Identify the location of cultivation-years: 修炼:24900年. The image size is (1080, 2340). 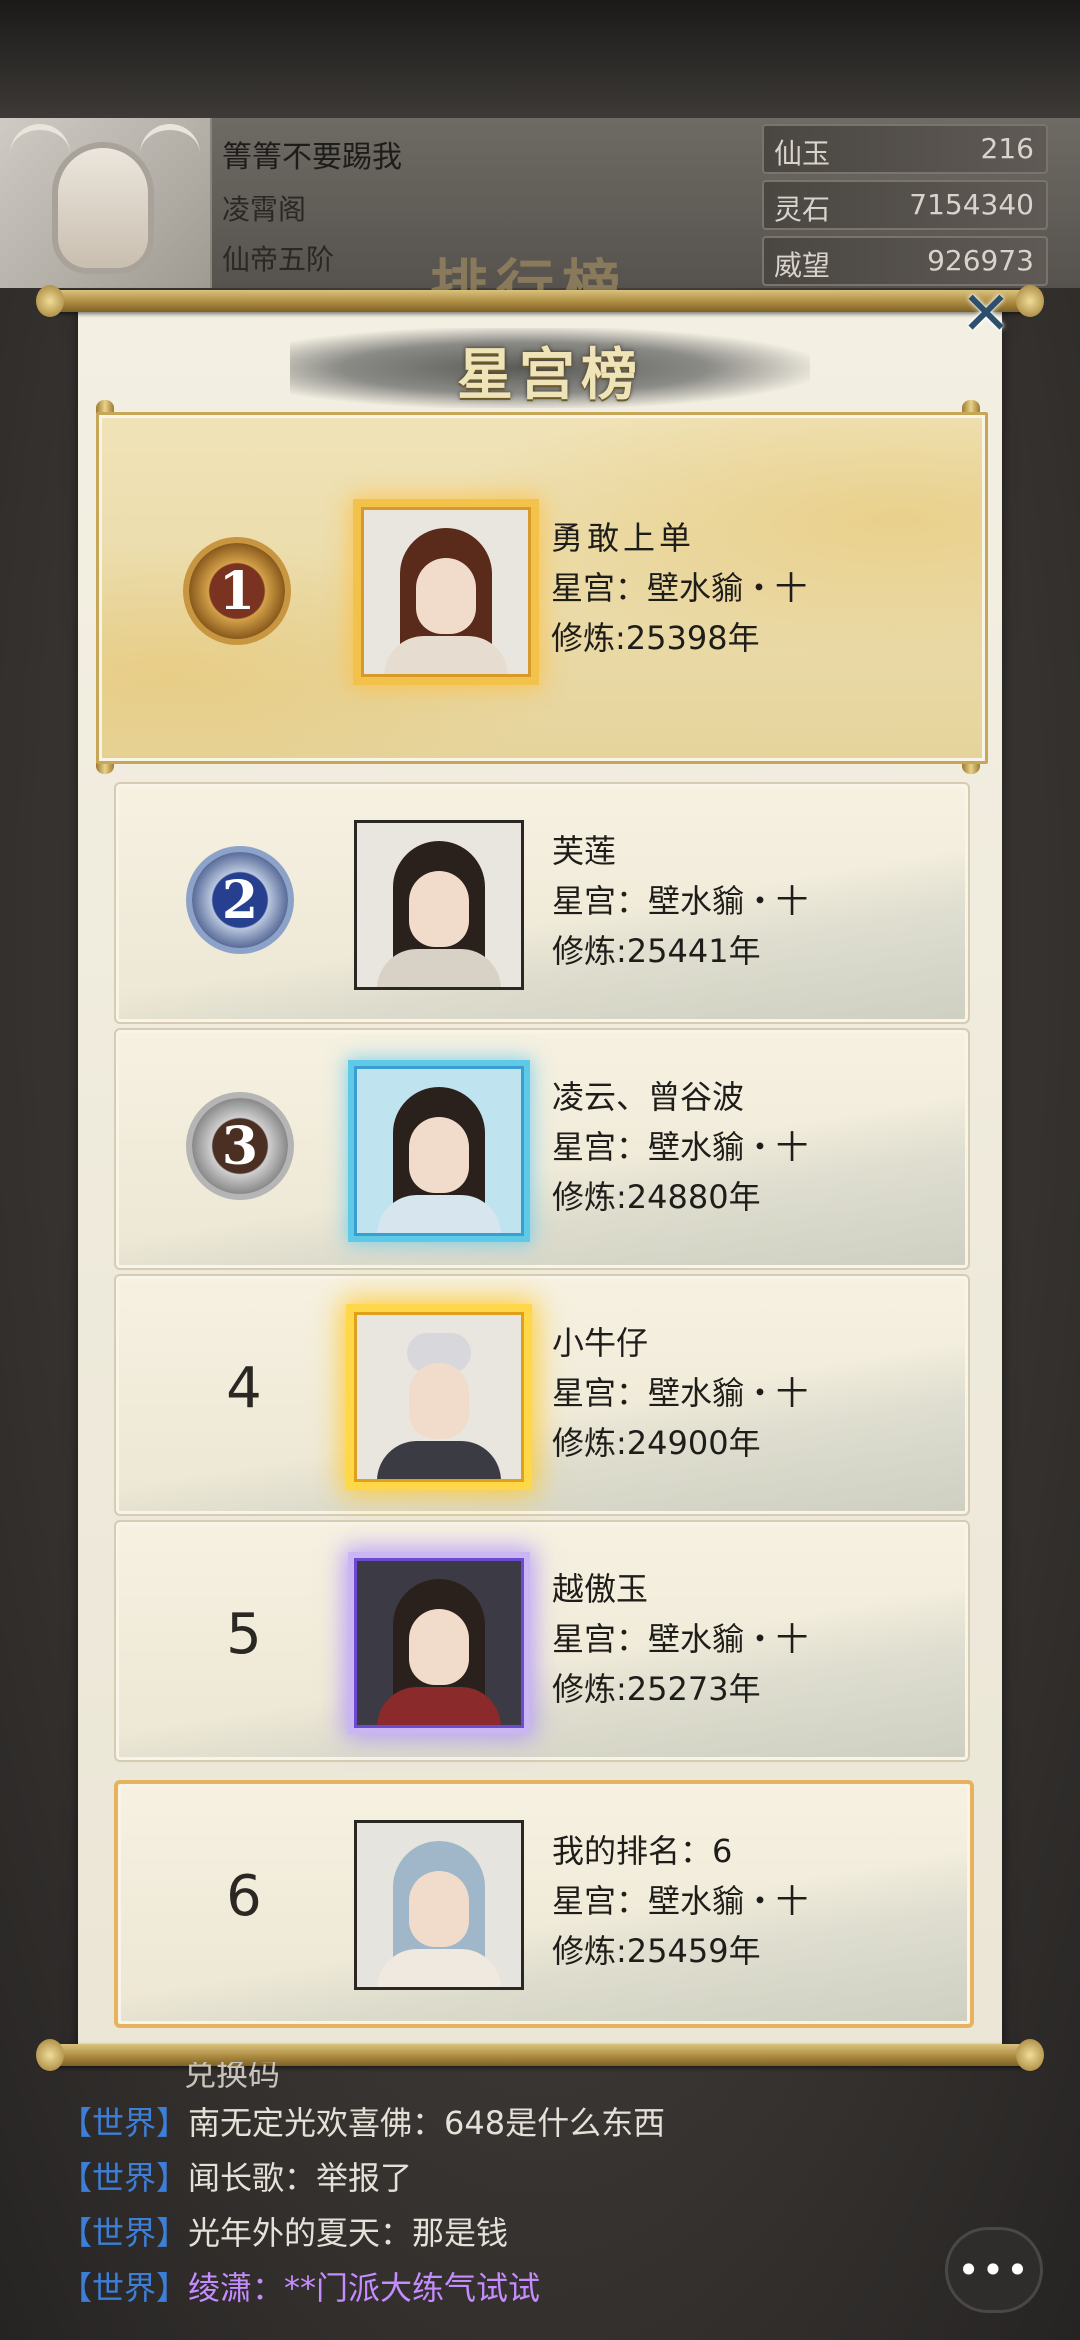
(656, 1443).